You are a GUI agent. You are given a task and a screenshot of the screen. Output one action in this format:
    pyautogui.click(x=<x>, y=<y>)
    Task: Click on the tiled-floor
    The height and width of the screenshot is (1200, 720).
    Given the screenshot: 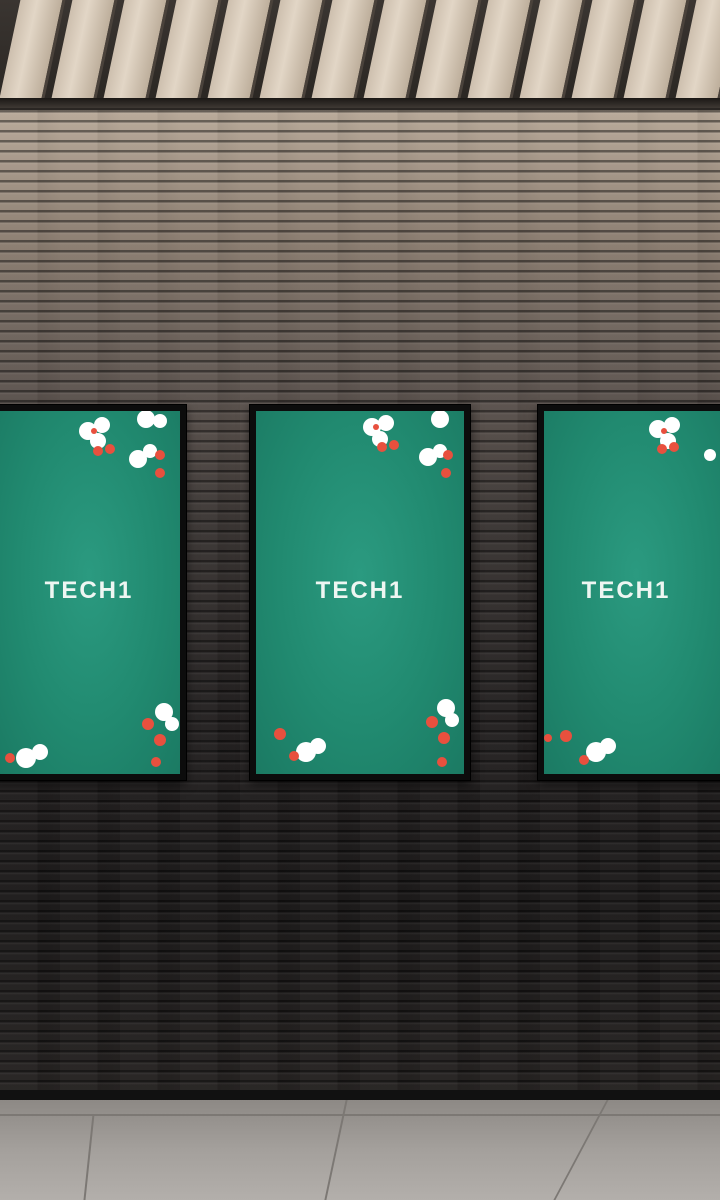 What is the action you would take?
    pyautogui.click(x=360, y=1150)
    